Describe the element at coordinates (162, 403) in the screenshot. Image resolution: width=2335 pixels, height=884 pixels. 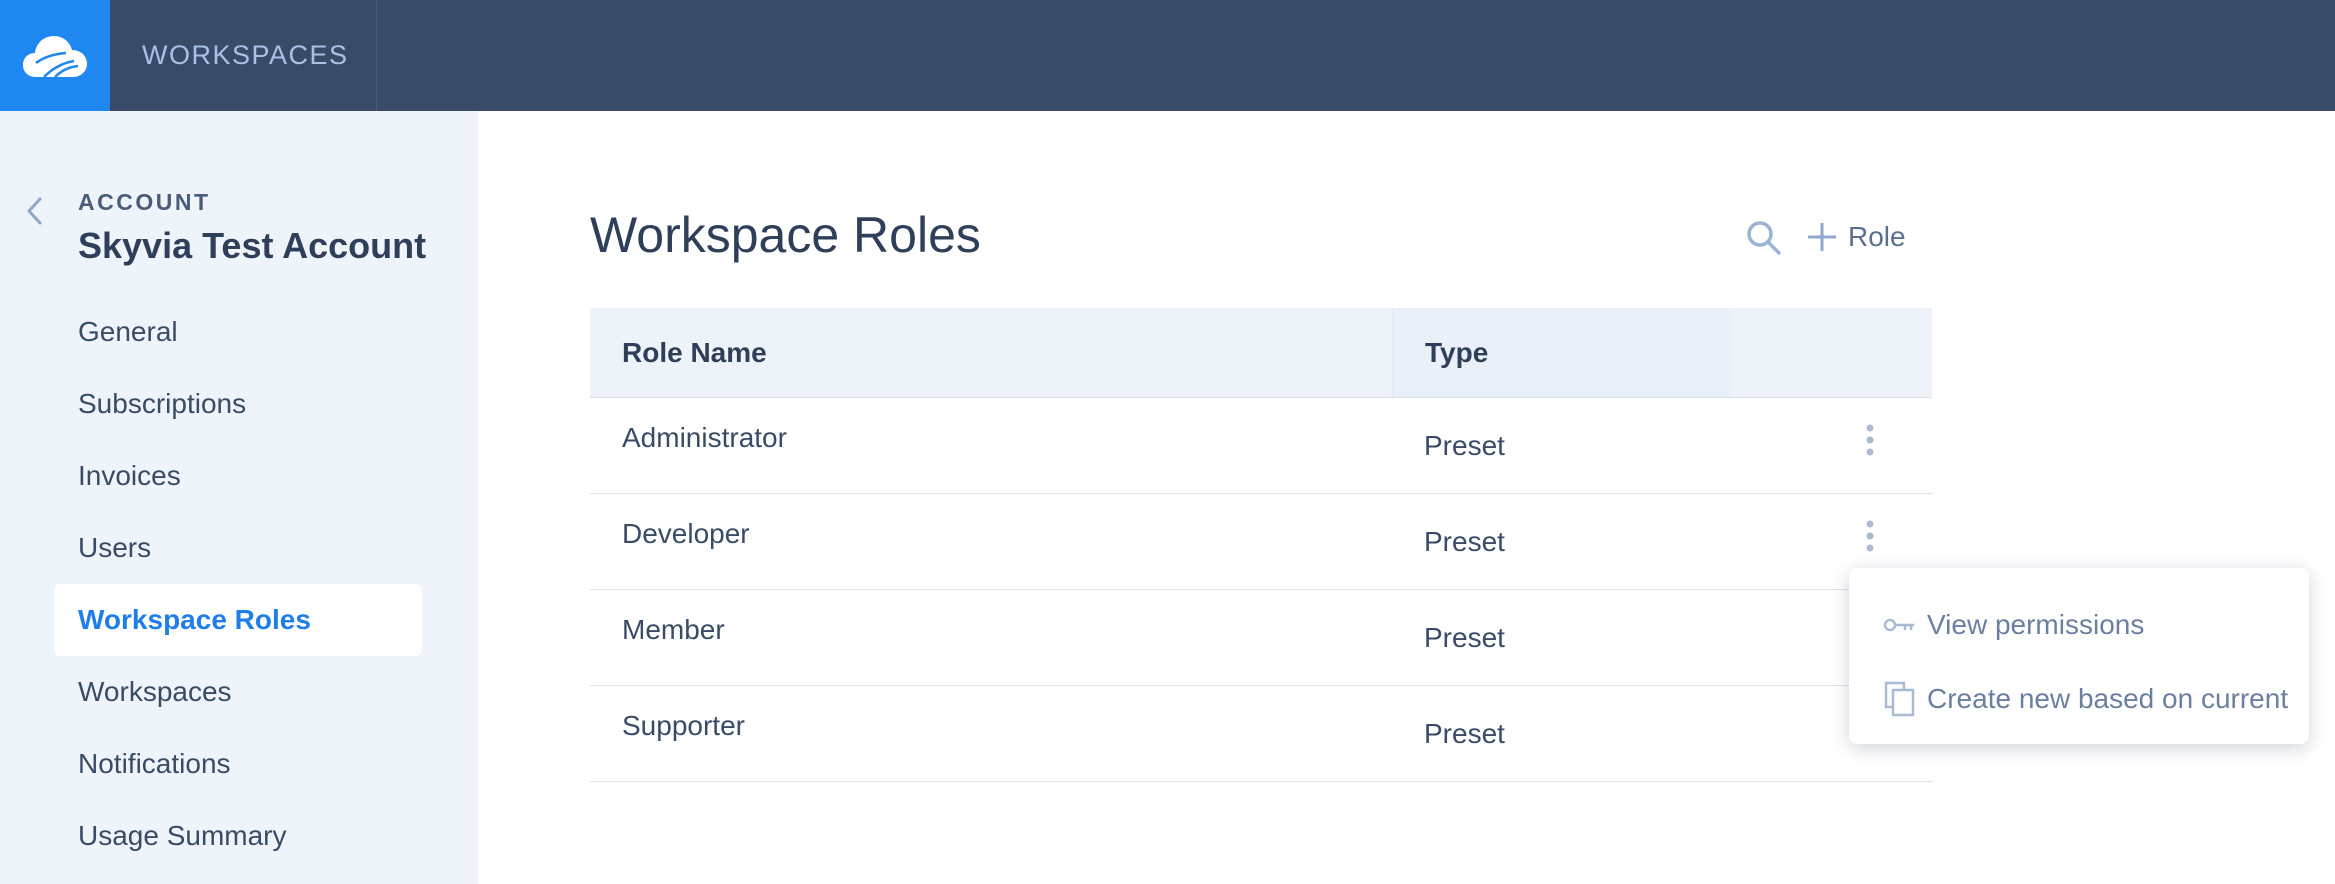
I see `sidebar-item-label: Subscriptions` at that location.